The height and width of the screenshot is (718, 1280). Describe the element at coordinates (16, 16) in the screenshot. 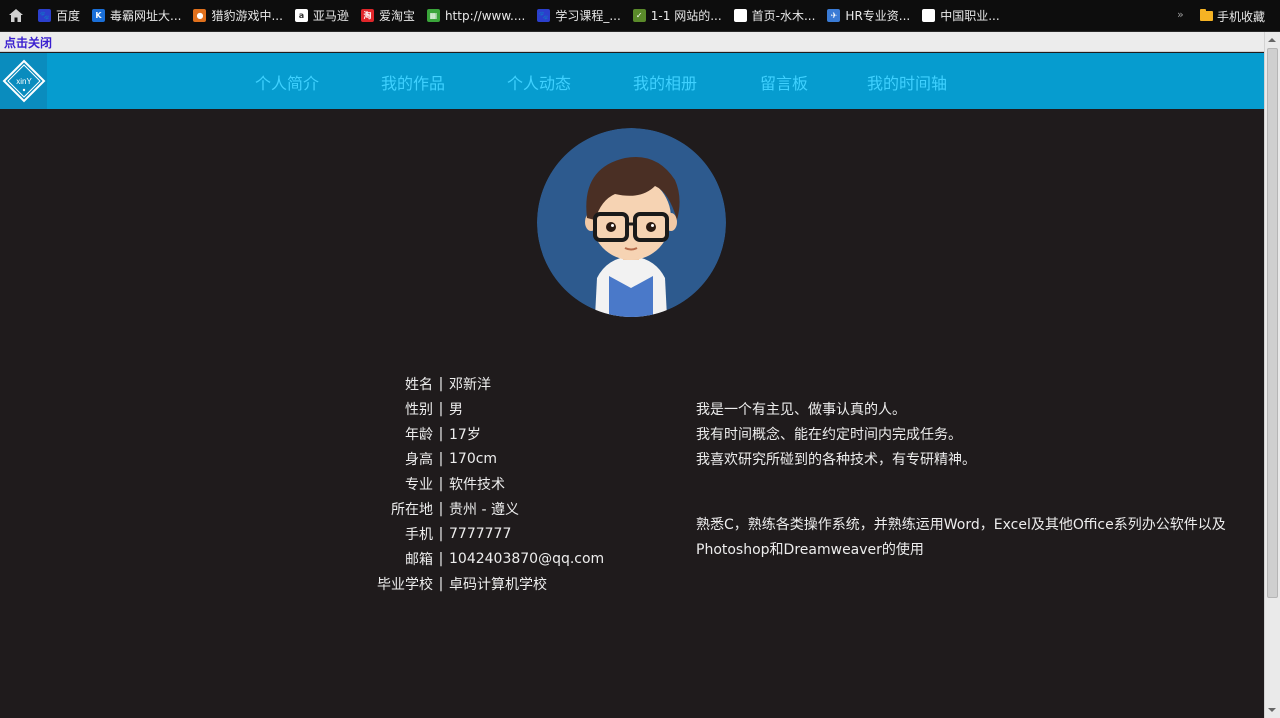

I see `home-icon` at that location.